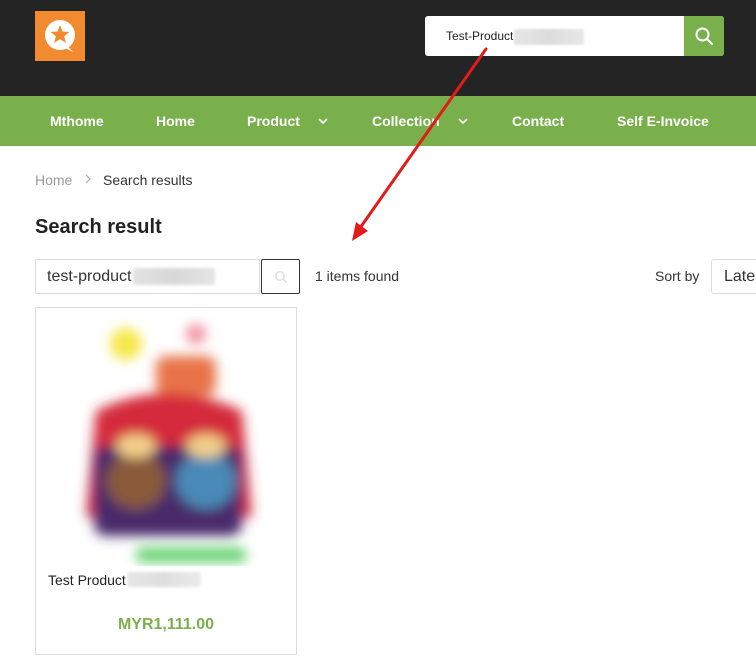  I want to click on page-title: Search result, so click(98, 227).